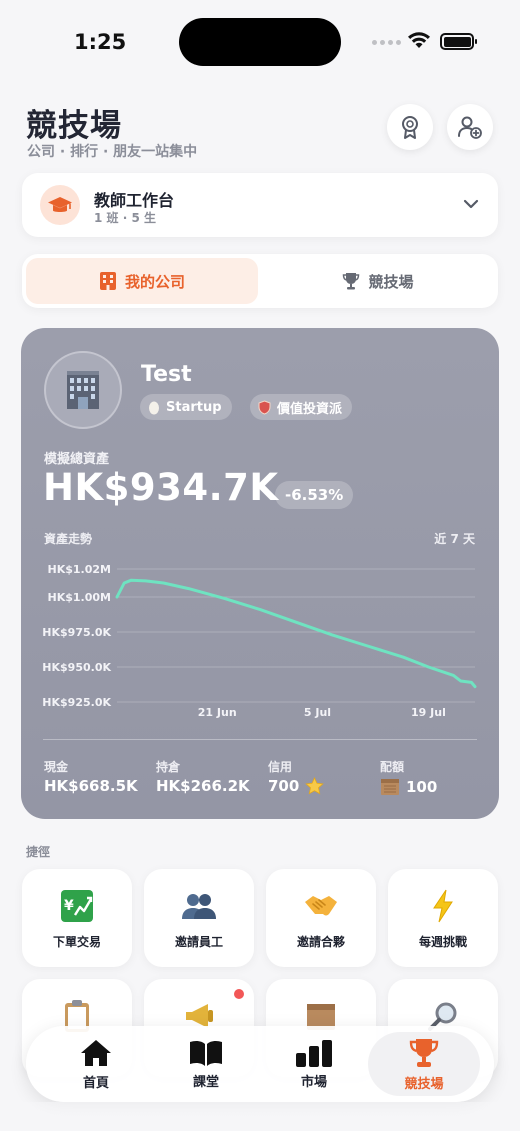  I want to click on egg-icon, so click(154, 407).